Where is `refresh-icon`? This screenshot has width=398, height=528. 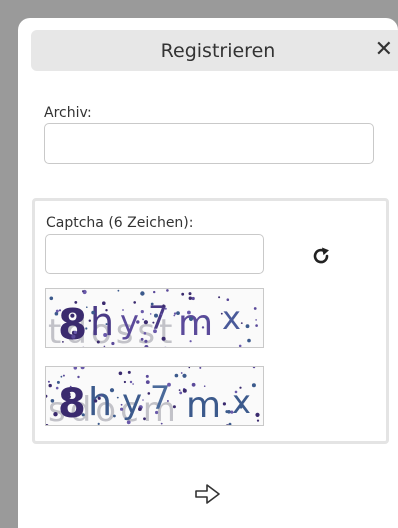 refresh-icon is located at coordinates (321, 256).